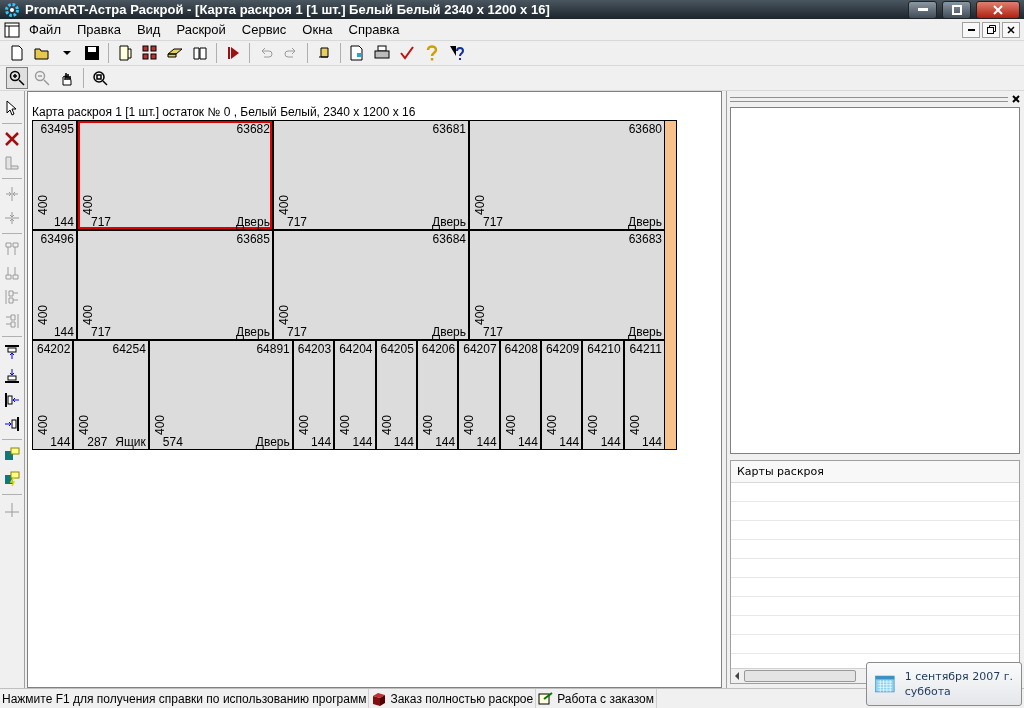 The height and width of the screenshot is (708, 1024). I want to click on piece-name: Ящик, so click(130, 442).